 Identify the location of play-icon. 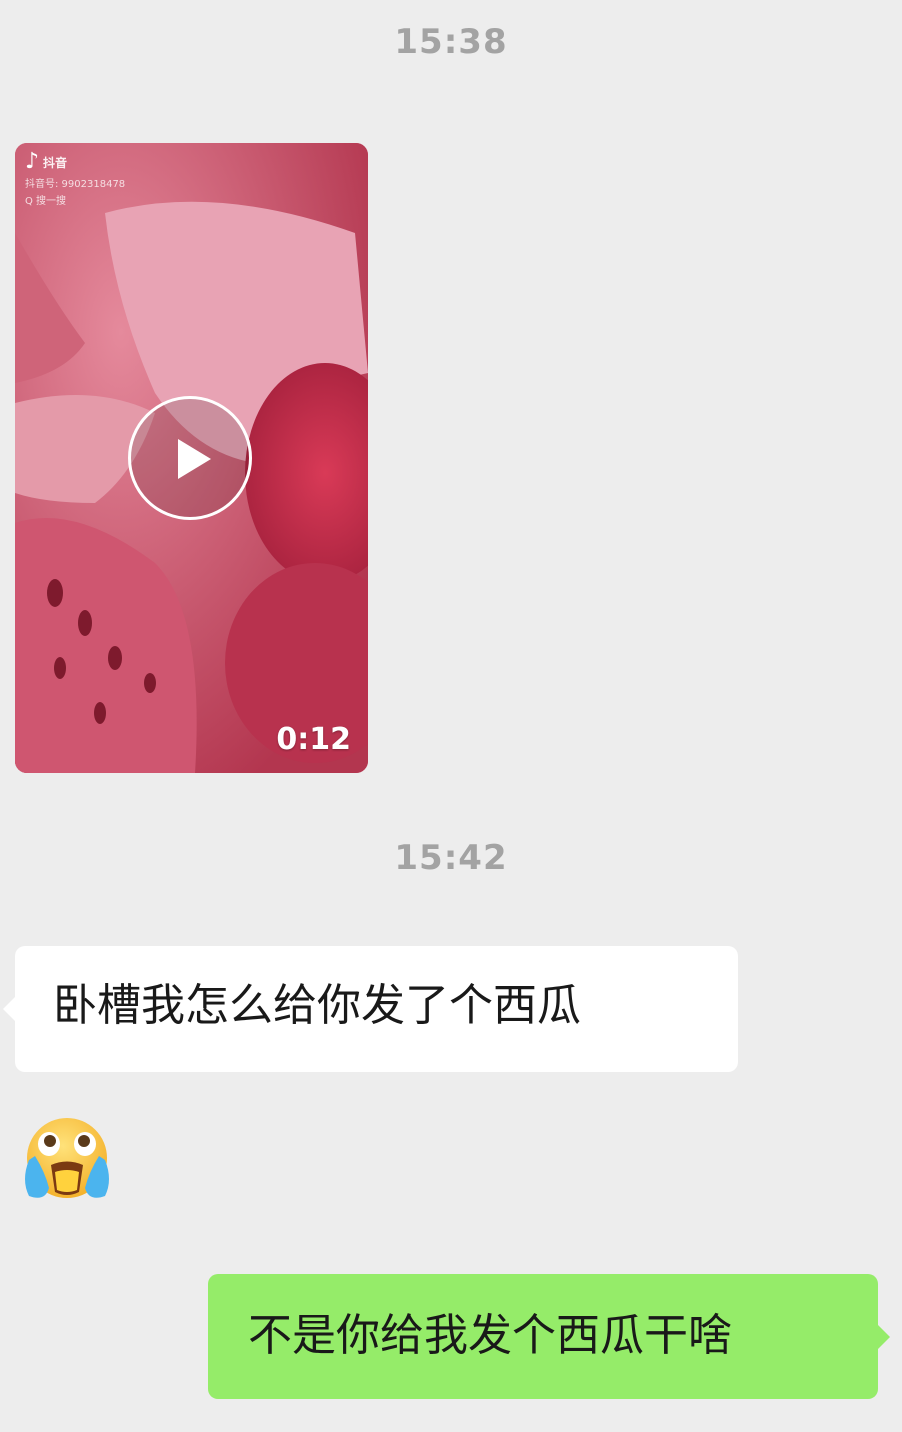
(194, 459).